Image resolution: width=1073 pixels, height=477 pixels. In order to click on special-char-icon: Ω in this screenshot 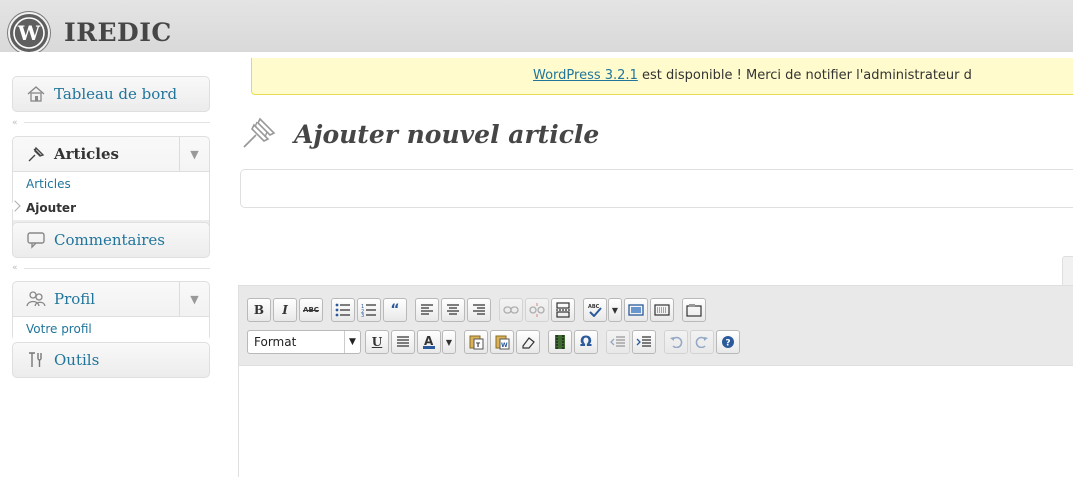, I will do `click(586, 342)`.